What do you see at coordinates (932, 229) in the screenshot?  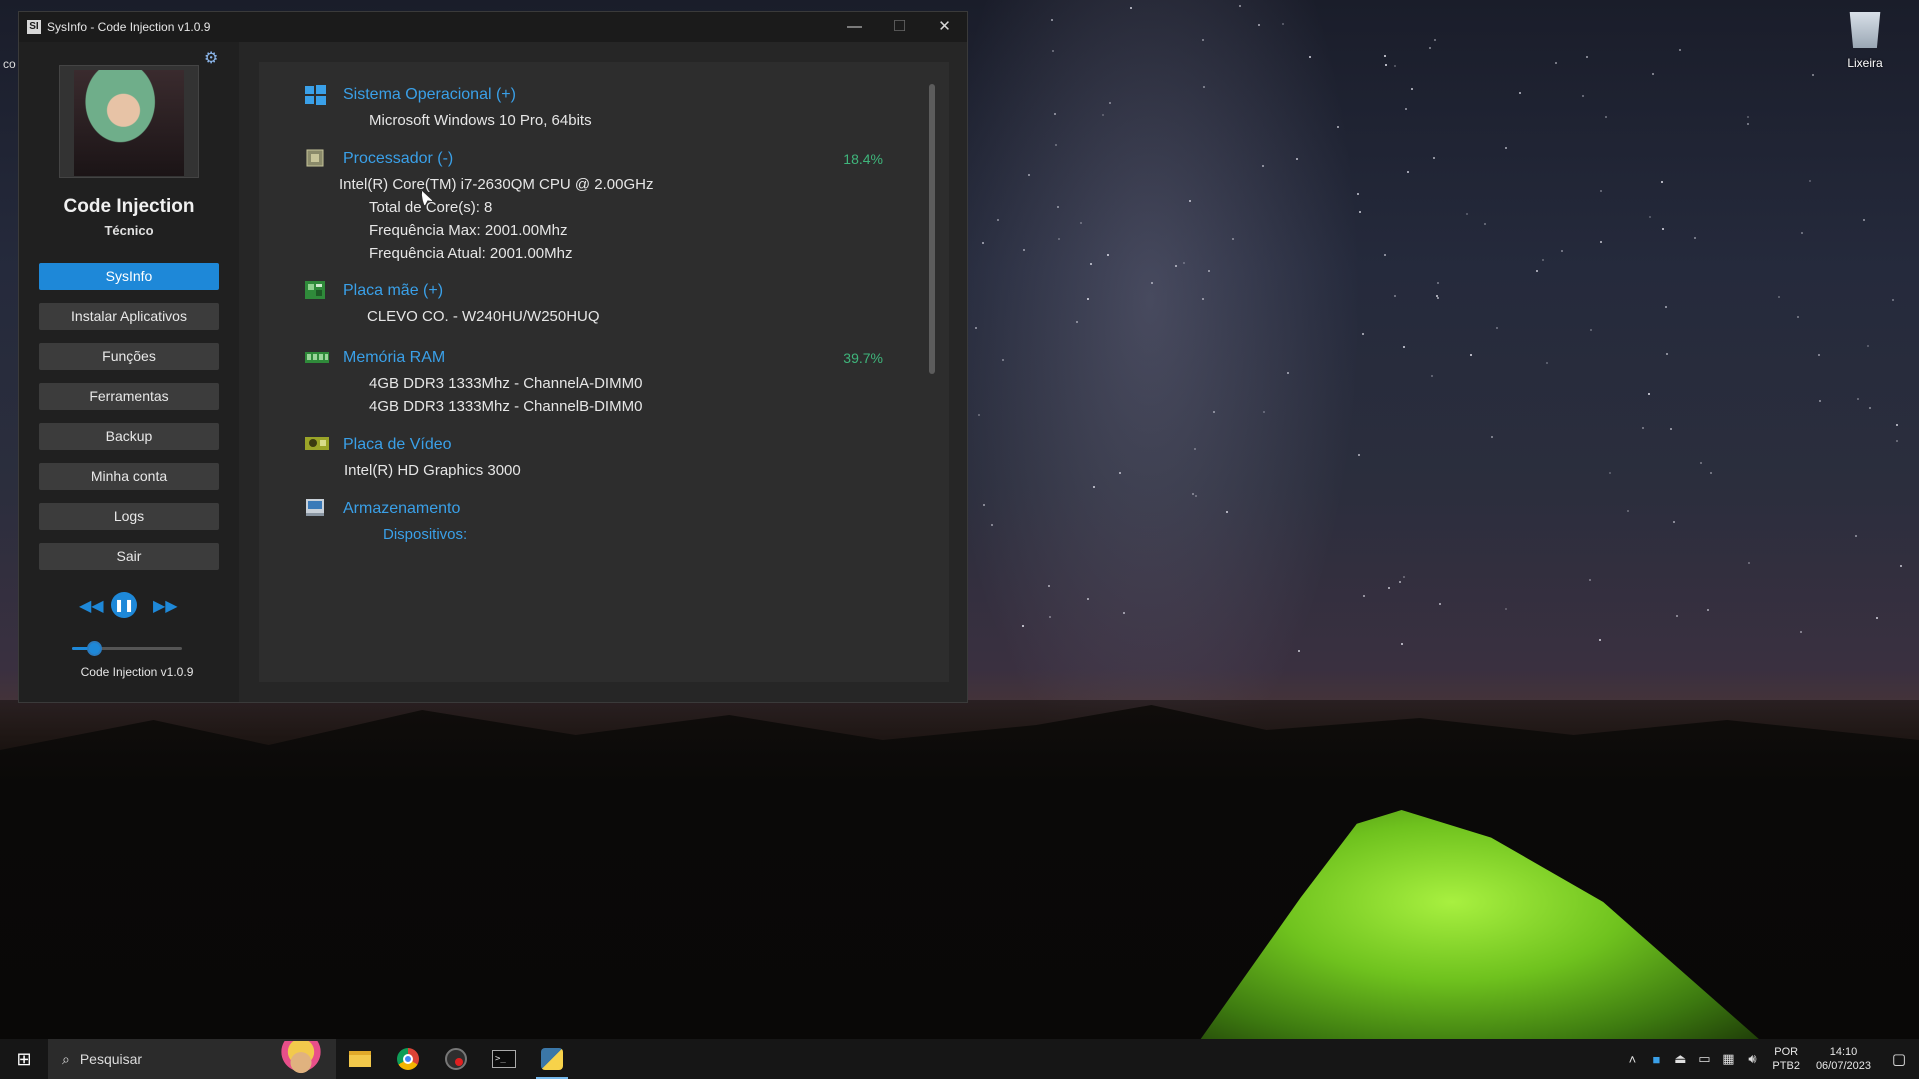 I see `scrollbar` at bounding box center [932, 229].